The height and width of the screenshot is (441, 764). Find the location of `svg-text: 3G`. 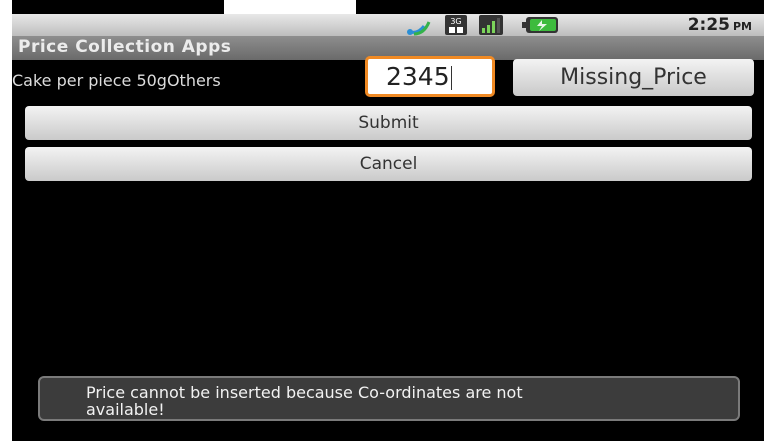

svg-text: 3G is located at coordinates (455, 21).